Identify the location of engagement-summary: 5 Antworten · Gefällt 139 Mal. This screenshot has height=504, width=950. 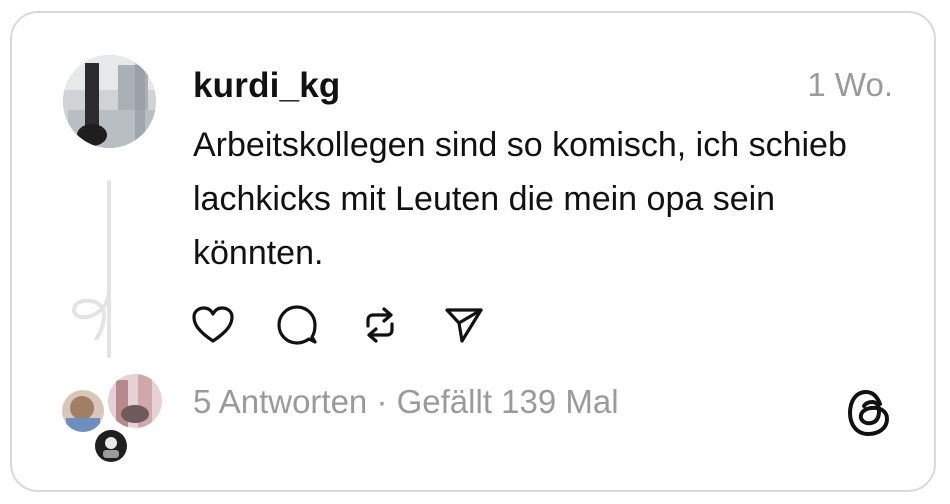
(406, 402).